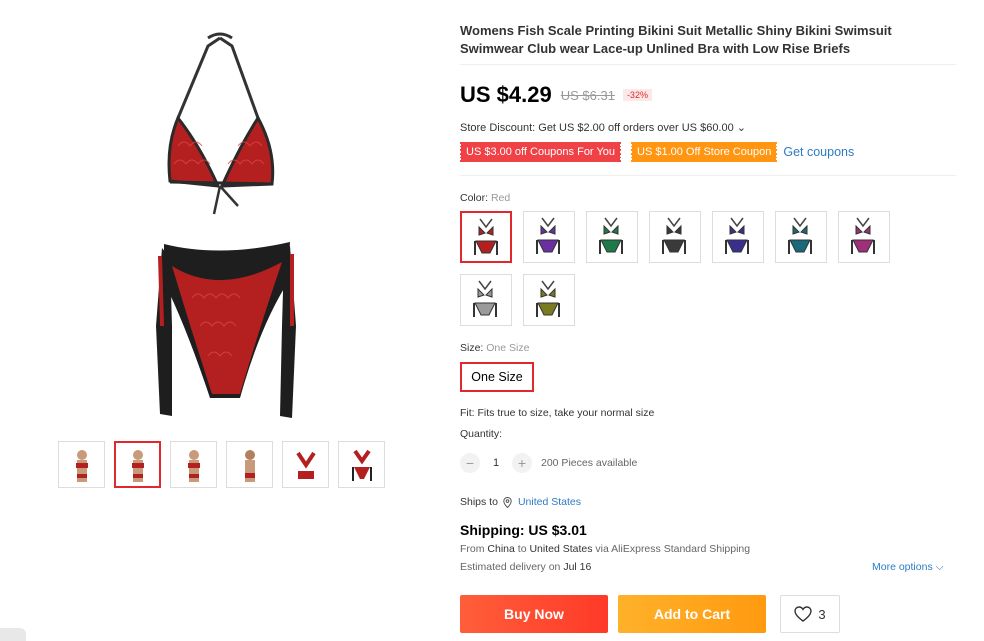  What do you see at coordinates (540, 152) in the screenshot?
I see `coupon-for-you: US $3.00 off Coupons For You` at bounding box center [540, 152].